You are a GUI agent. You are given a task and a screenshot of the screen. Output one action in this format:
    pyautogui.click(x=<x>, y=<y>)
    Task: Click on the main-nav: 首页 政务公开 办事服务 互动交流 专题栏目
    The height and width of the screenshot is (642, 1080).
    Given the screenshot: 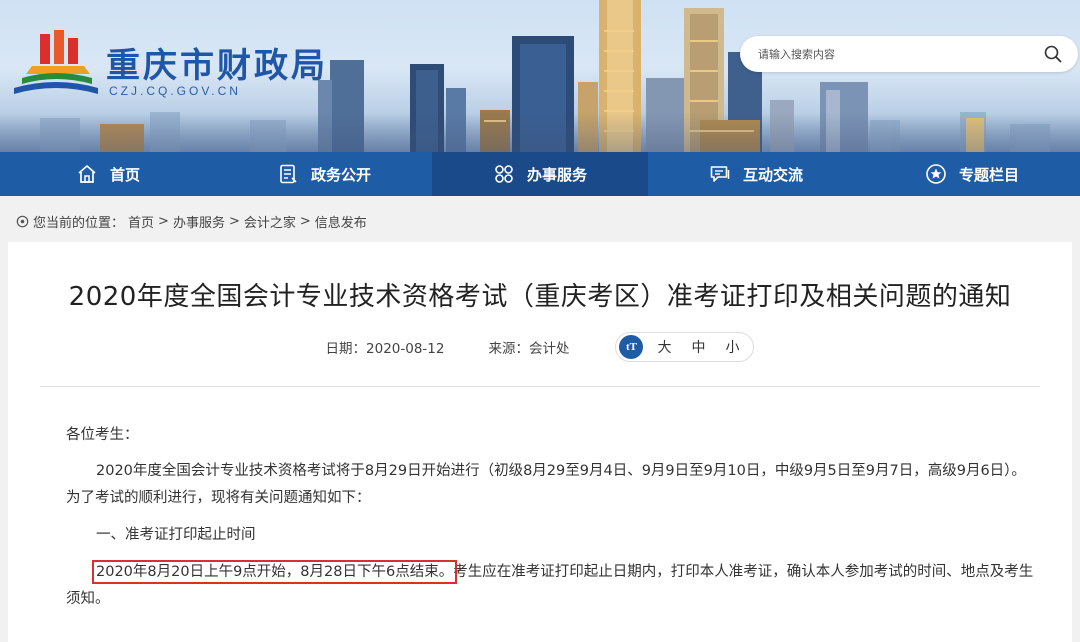 What is the action you would take?
    pyautogui.click(x=540, y=174)
    